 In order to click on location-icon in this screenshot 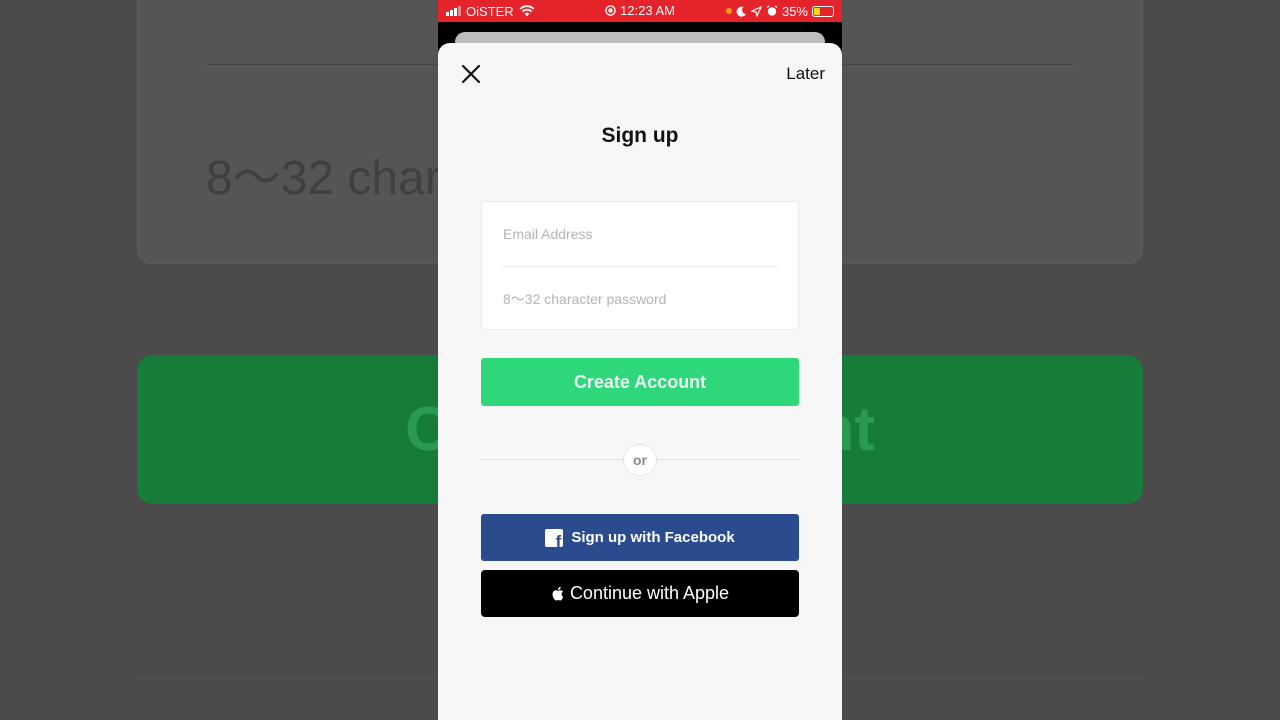, I will do `click(756, 11)`.